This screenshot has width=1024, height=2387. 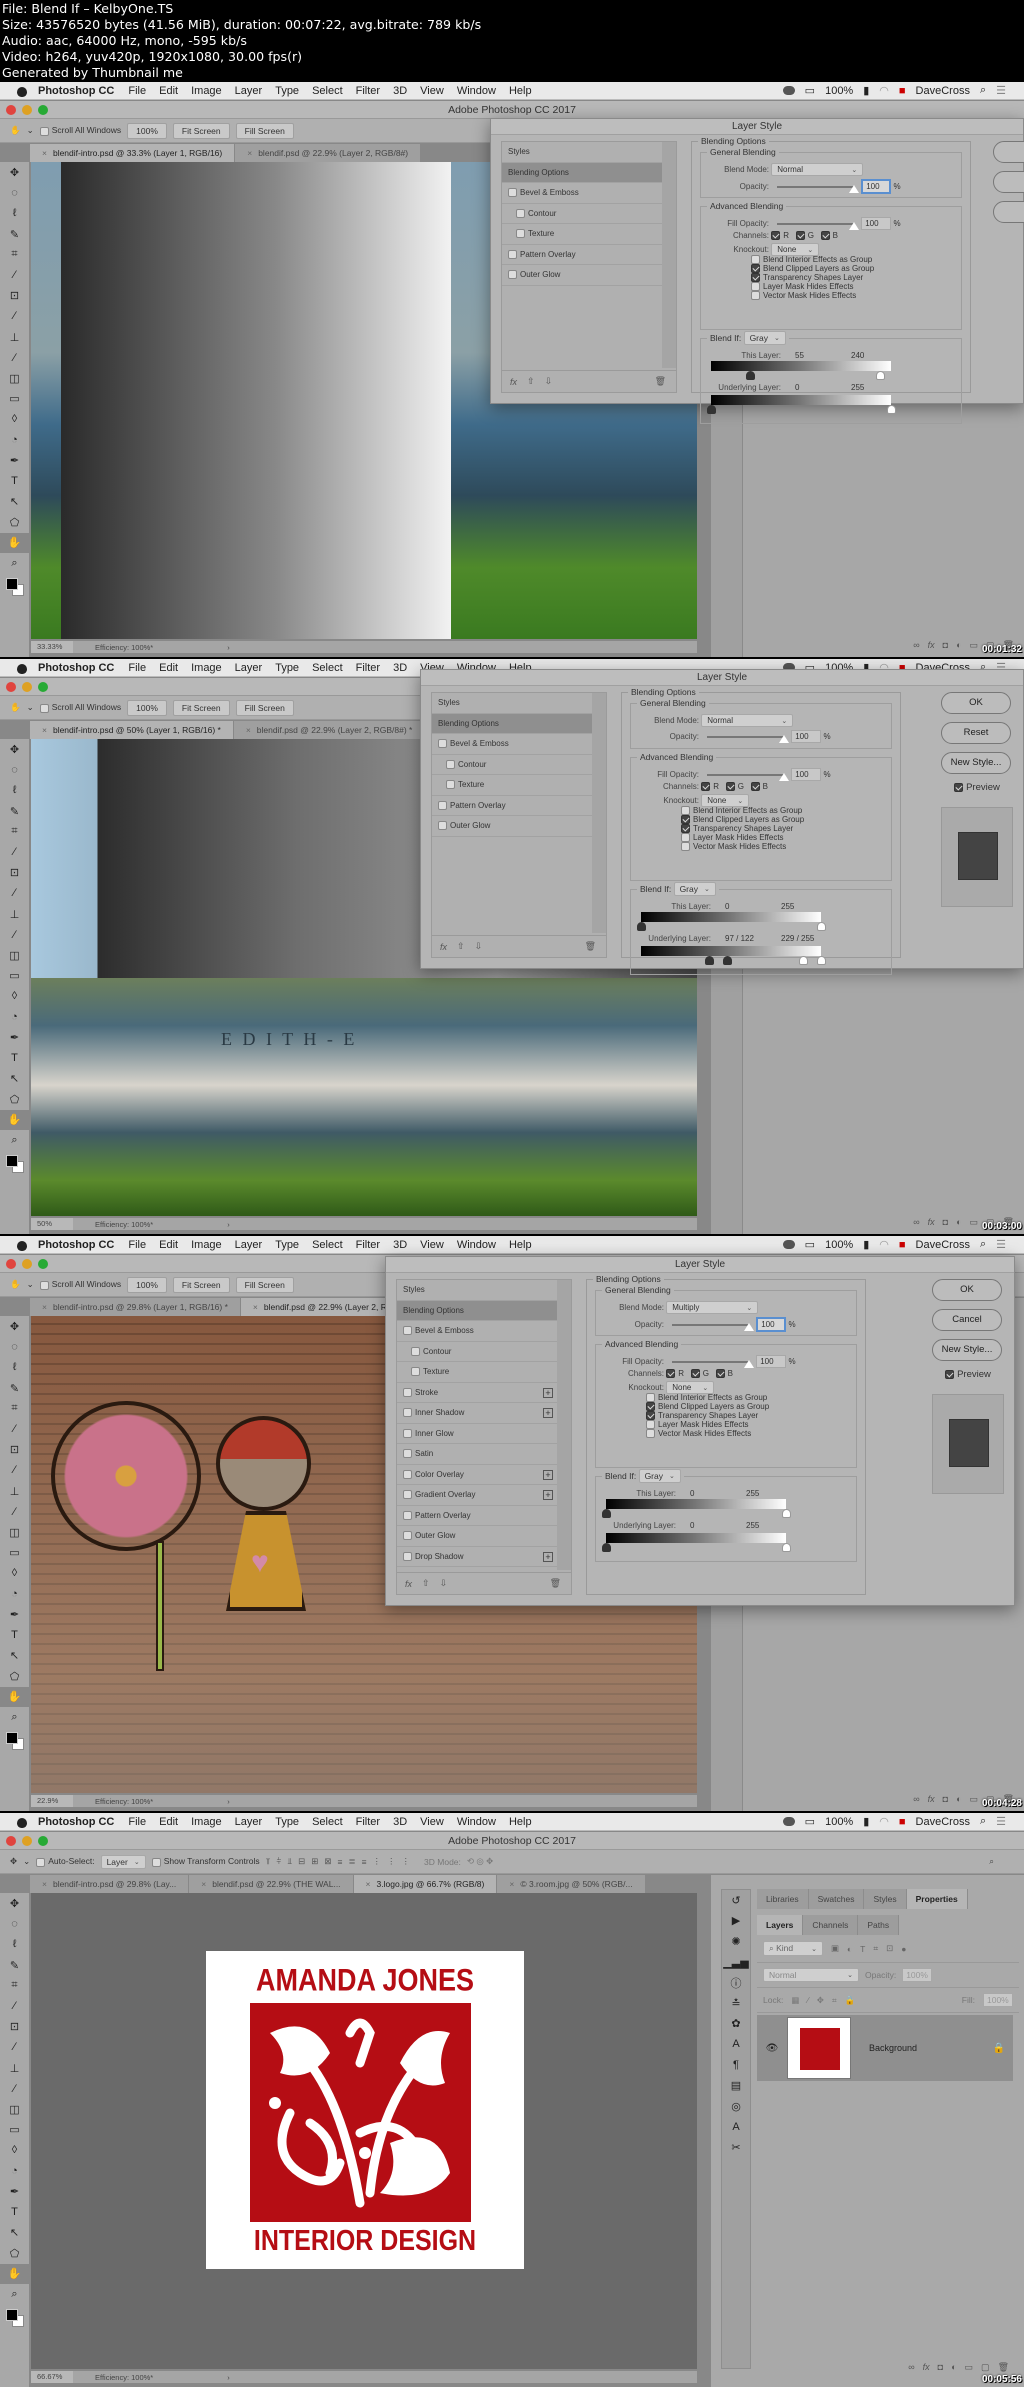 I want to click on search-icon: ⌕, so click(x=983, y=1821).